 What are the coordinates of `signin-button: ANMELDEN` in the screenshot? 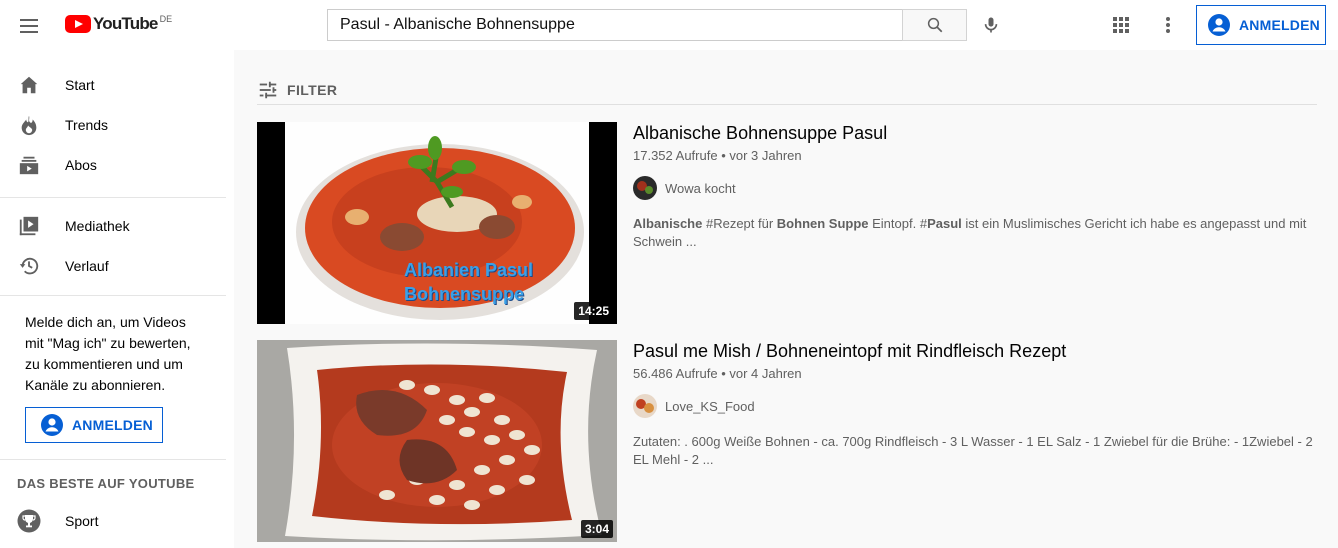 It's located at (1261, 25).